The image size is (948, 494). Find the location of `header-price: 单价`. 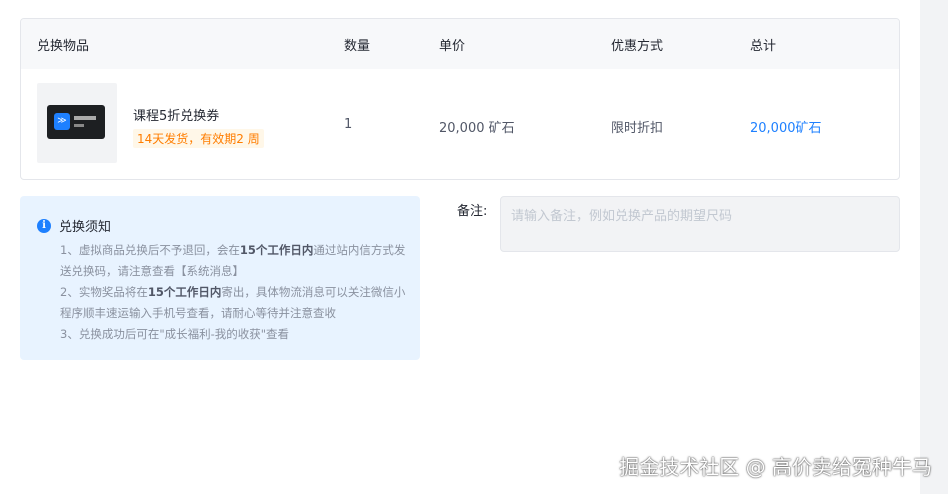

header-price: 单价 is located at coordinates (452, 46).